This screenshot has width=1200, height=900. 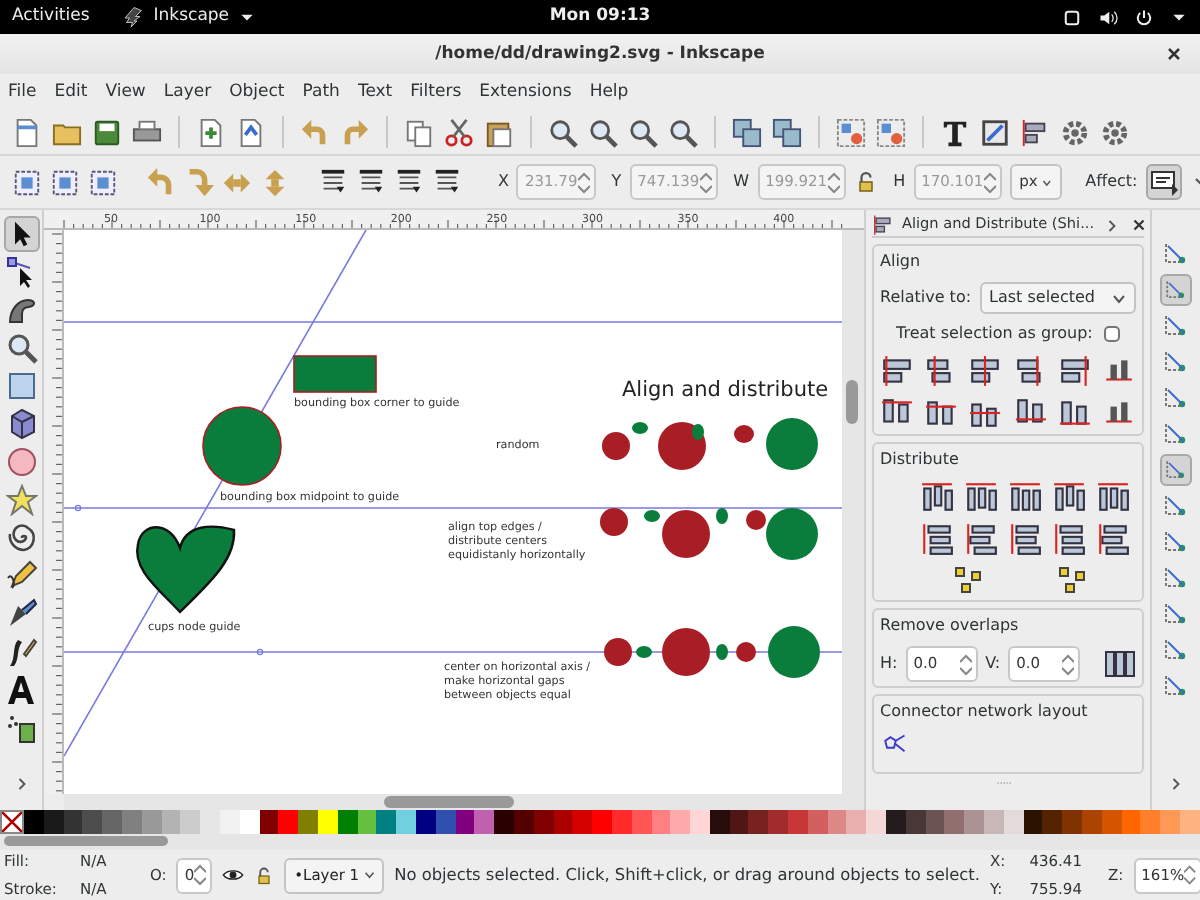 What do you see at coordinates (21, 462) in the screenshot?
I see `ellipse-tool-icon` at bounding box center [21, 462].